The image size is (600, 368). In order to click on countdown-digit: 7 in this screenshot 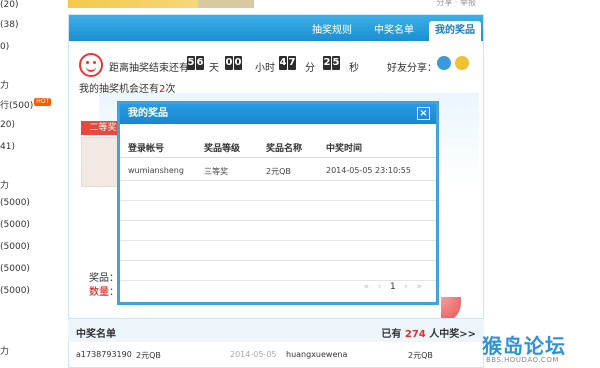, I will do `click(292, 63)`.